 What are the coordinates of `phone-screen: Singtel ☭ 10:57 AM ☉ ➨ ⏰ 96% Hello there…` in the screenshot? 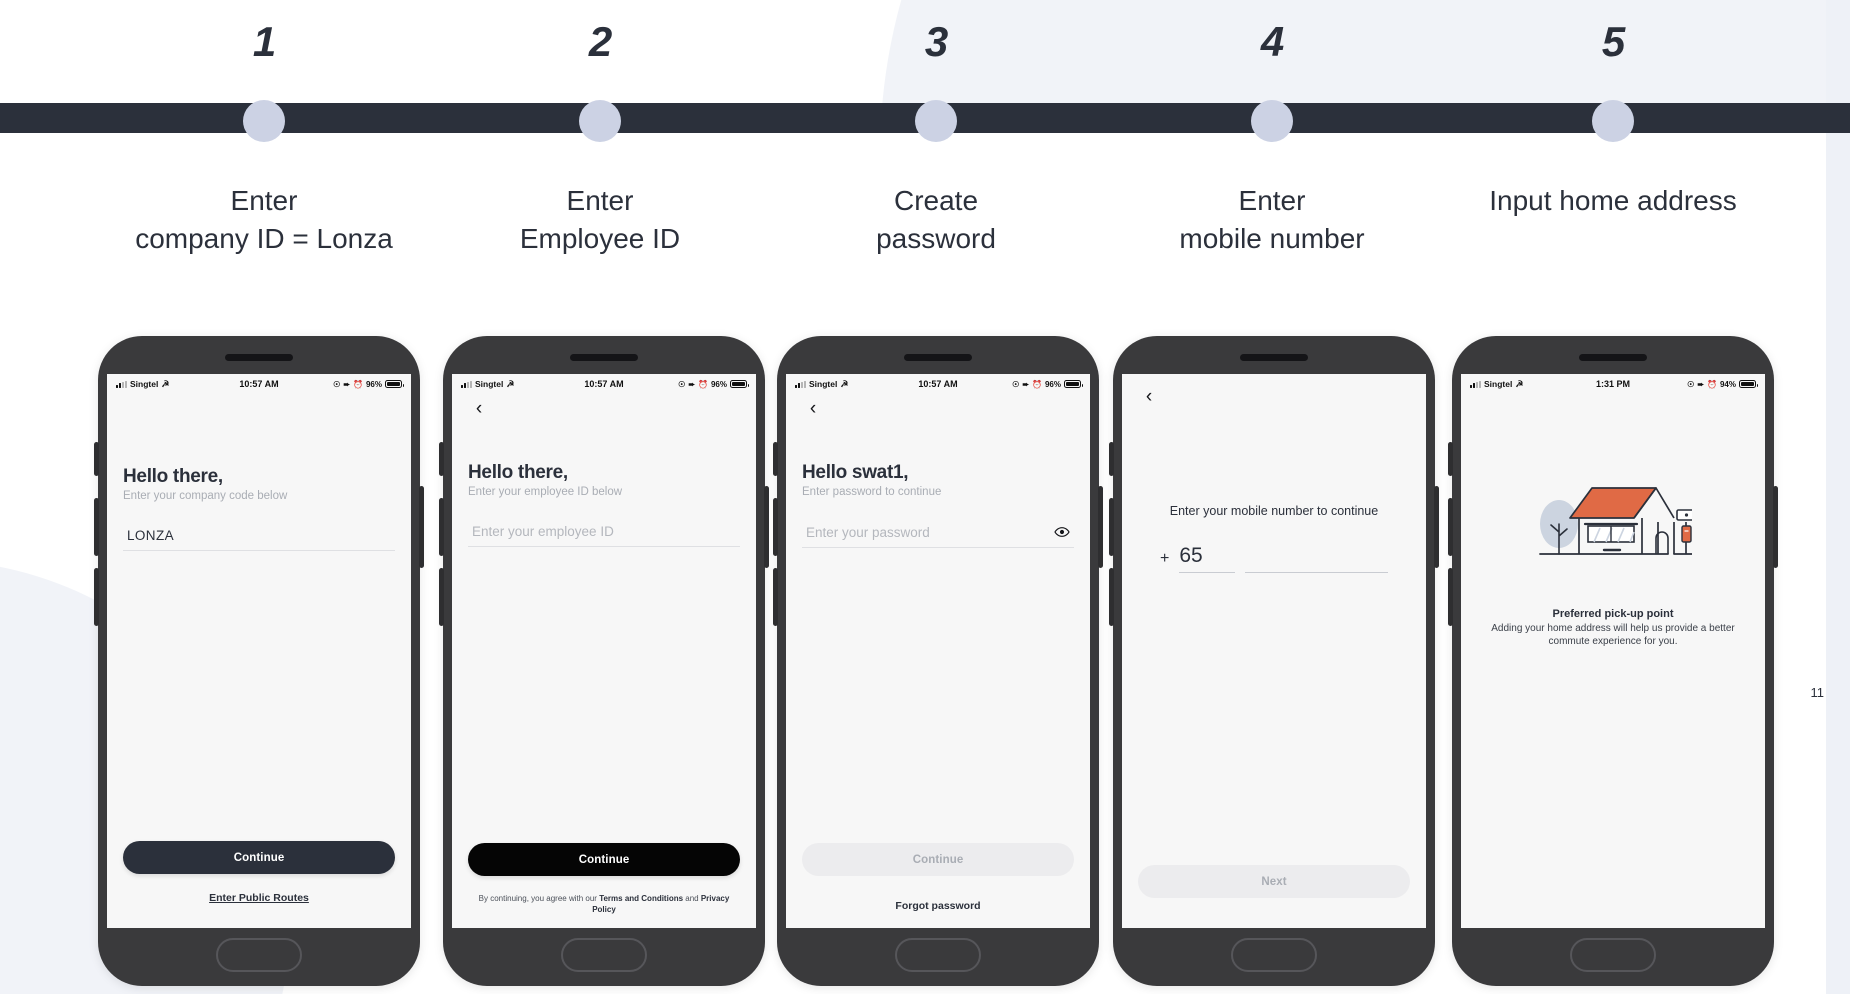 It's located at (259, 651).